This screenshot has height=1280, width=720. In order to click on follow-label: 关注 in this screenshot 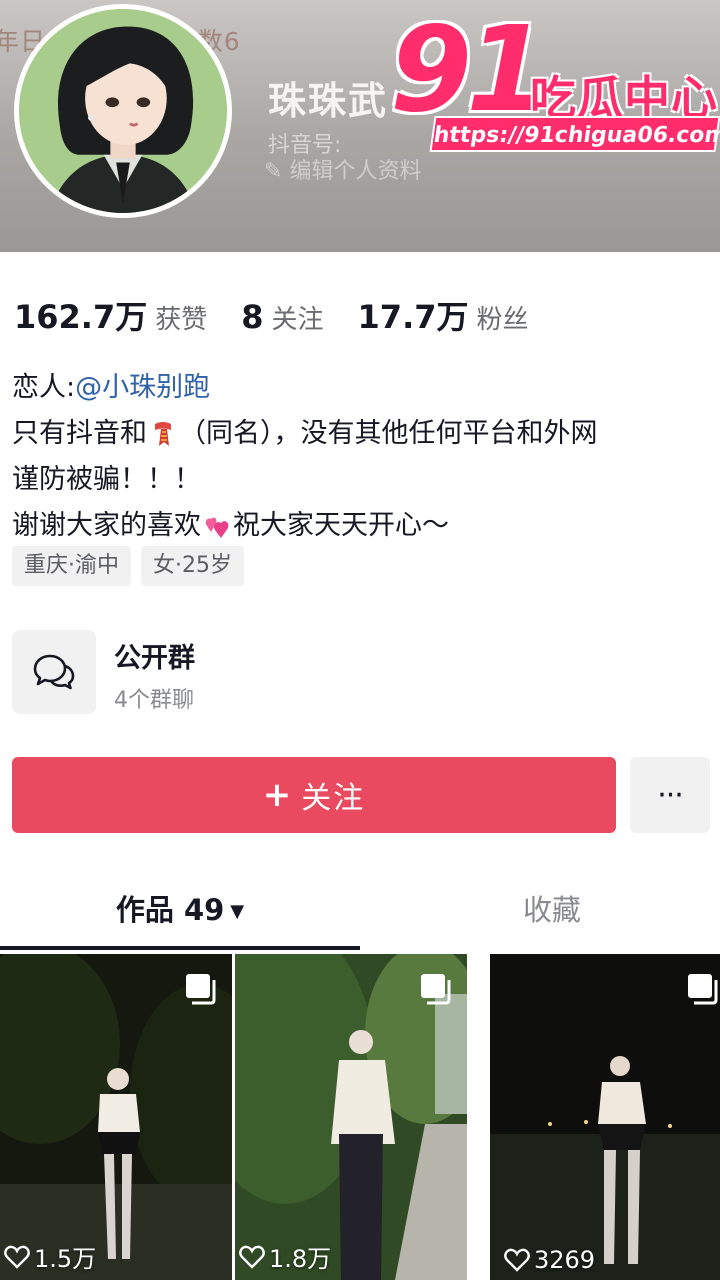, I will do `click(333, 798)`.